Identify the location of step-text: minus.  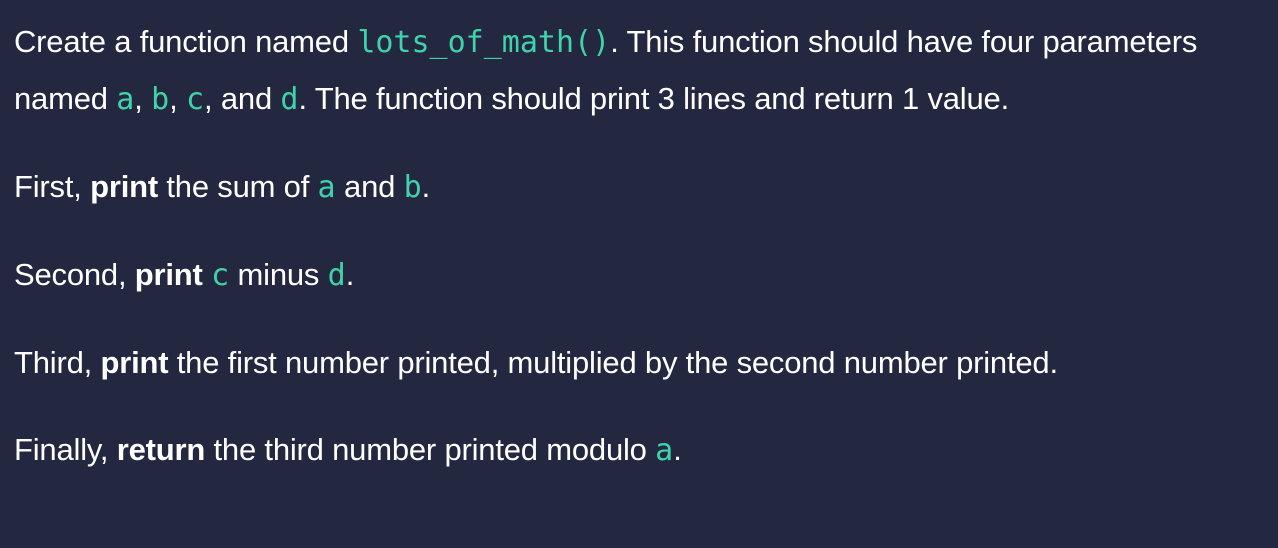
(278, 274).